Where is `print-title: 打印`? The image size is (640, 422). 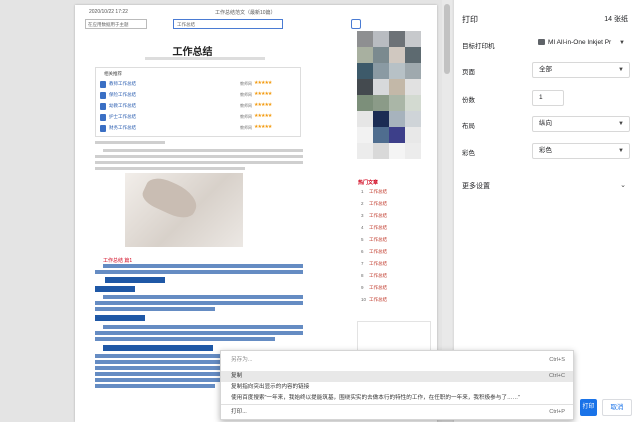 print-title: 打印 is located at coordinates (470, 19).